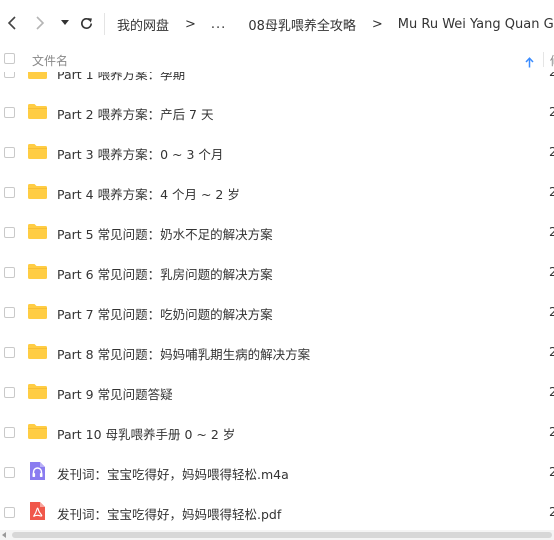 The image size is (554, 540). I want to click on file-name: Part 7 常见问题：吃奶问题的解决方案, so click(165, 313).